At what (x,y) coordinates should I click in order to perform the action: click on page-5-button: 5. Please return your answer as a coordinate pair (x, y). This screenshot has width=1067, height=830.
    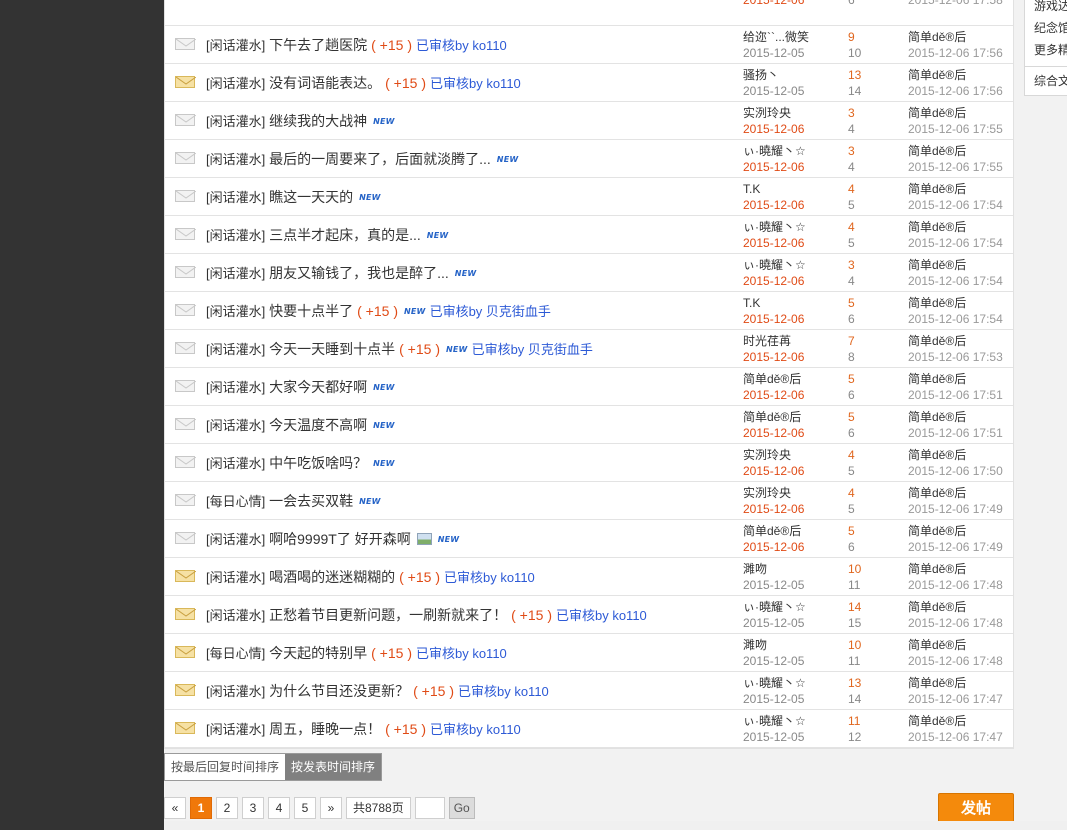
    Looking at the image, I should click on (305, 808).